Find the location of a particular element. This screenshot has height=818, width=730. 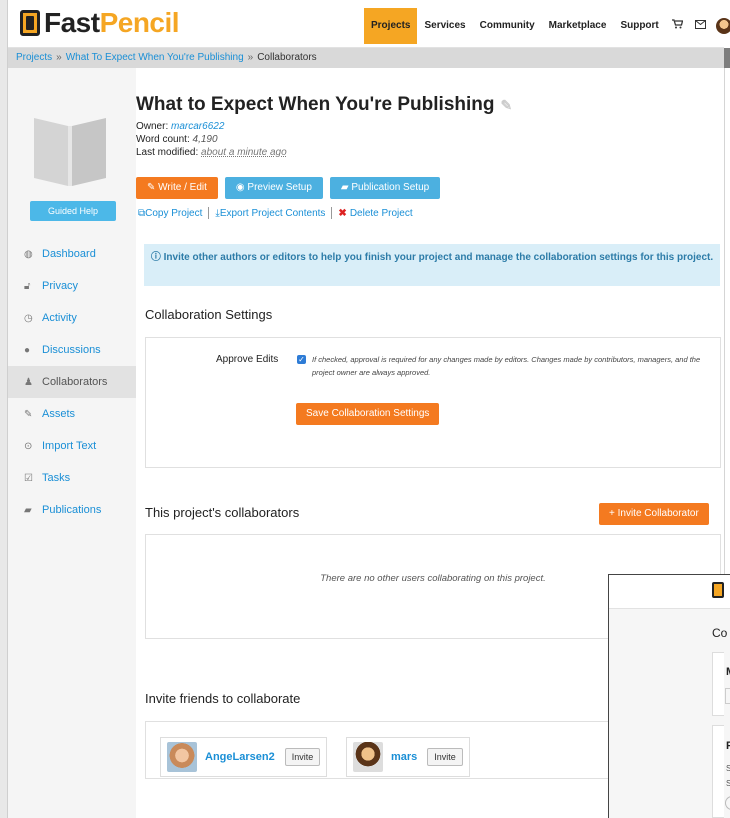

sidebar-item-label: Activity is located at coordinates (59, 318).